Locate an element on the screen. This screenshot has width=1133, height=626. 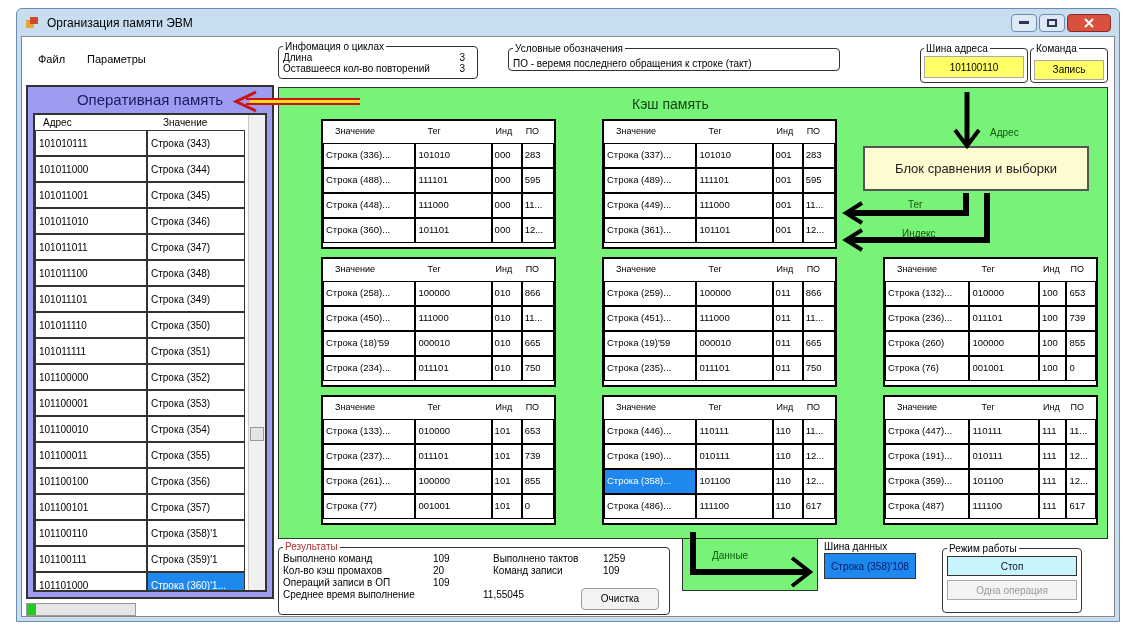
table-cell: Строка (77) is located at coordinates (369, 506).